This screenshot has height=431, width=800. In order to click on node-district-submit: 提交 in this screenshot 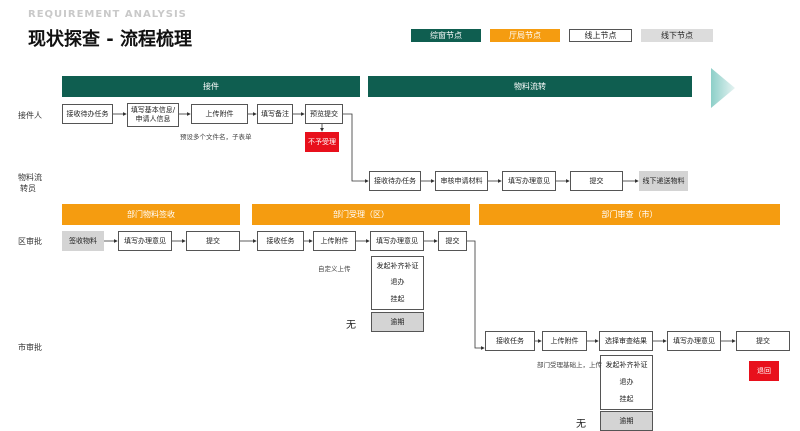, I will do `click(213, 241)`.